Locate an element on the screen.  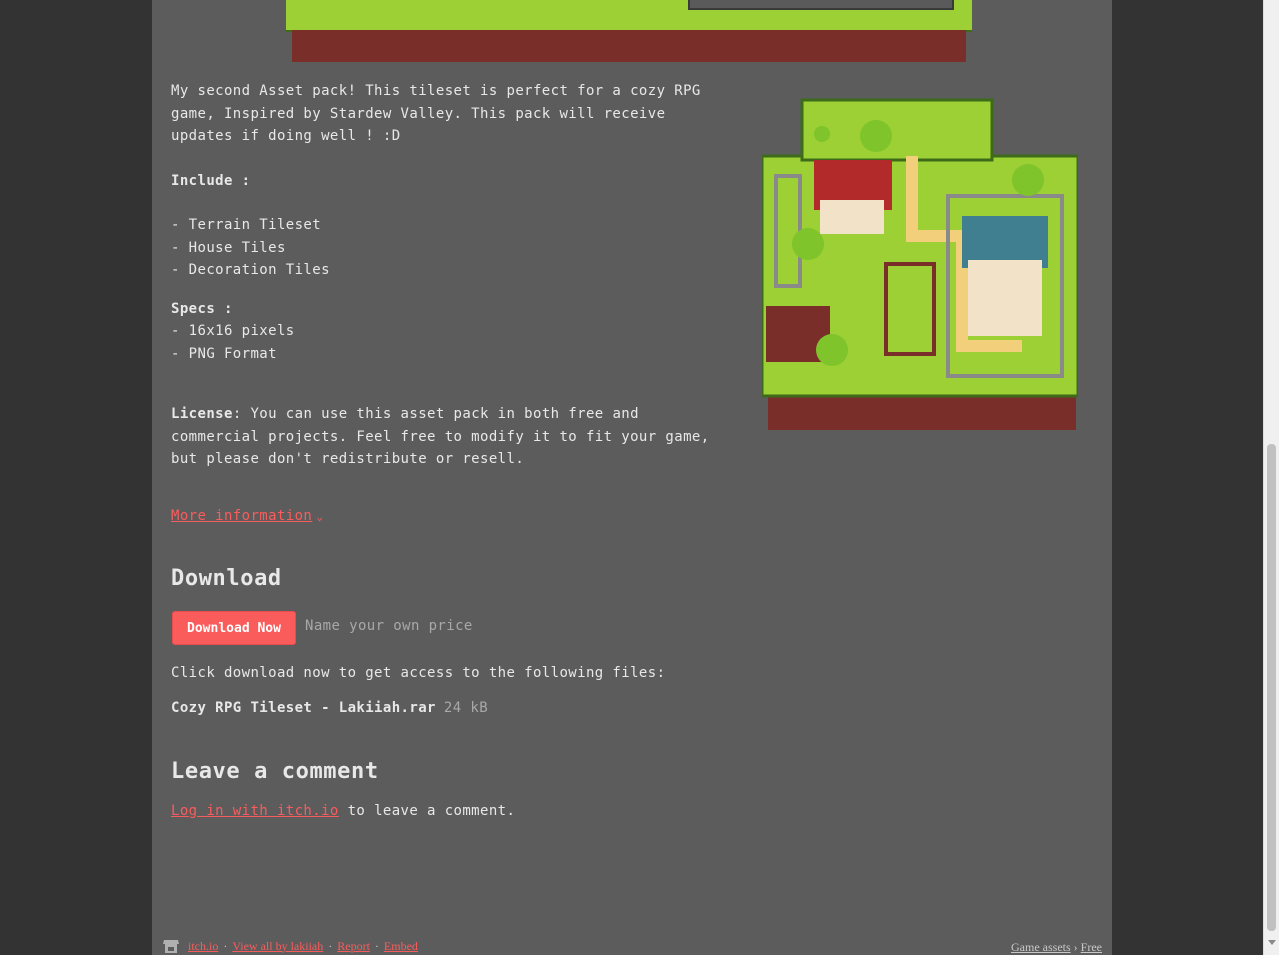
specs-item: - PNG Format is located at coordinates (224, 353).